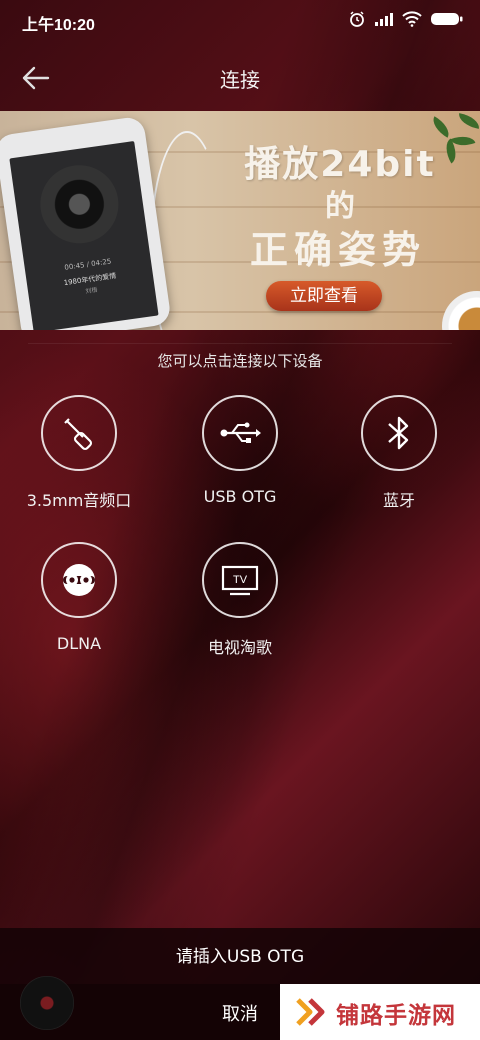  I want to click on device-label: 蓝牙, so click(398, 500).